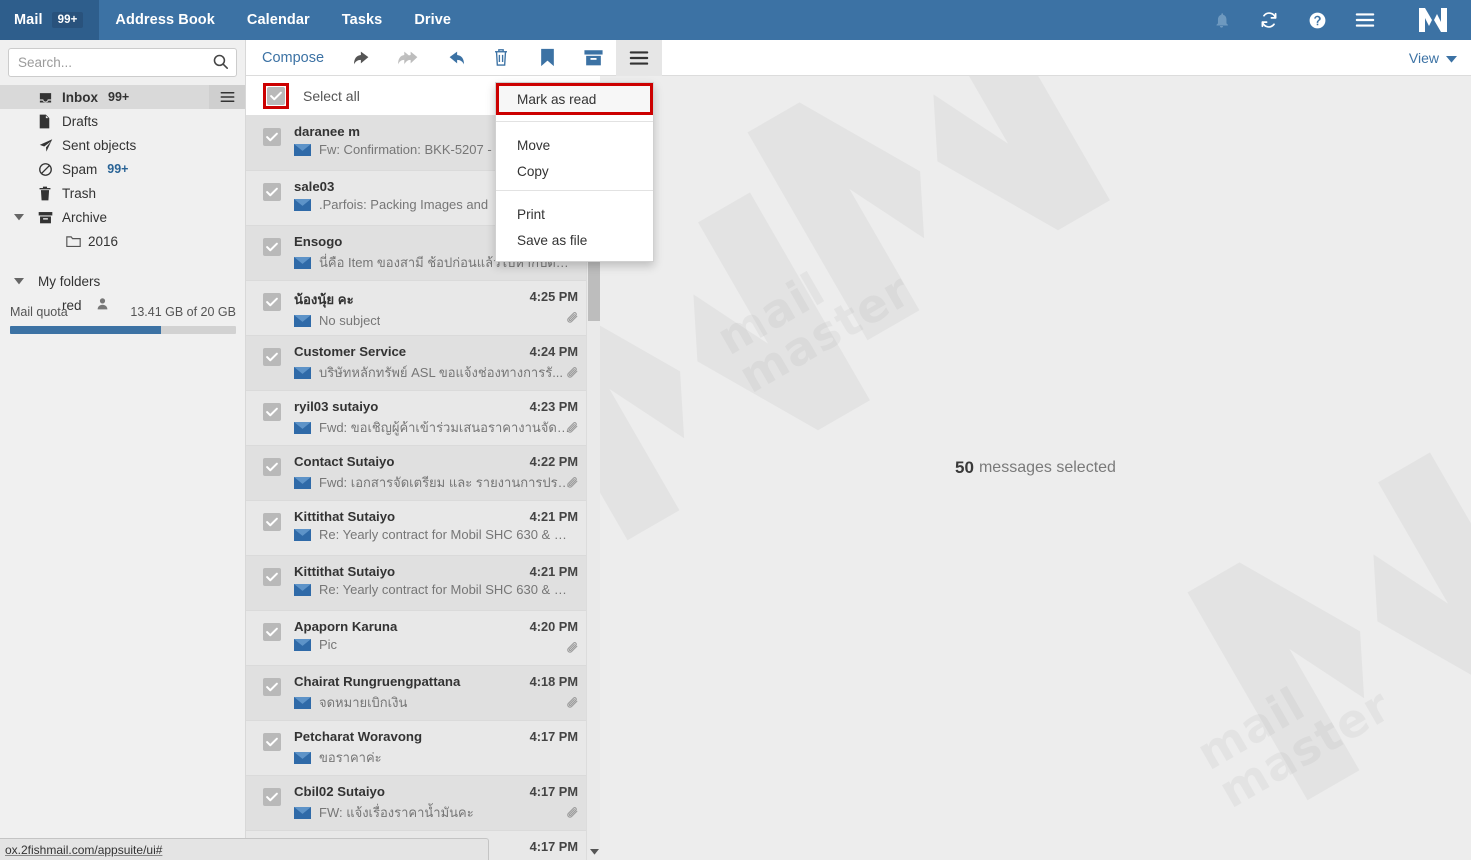 The height and width of the screenshot is (860, 1471). What do you see at coordinates (377, 681) in the screenshot?
I see `row-sender: Chairat Rungruengpattana` at bounding box center [377, 681].